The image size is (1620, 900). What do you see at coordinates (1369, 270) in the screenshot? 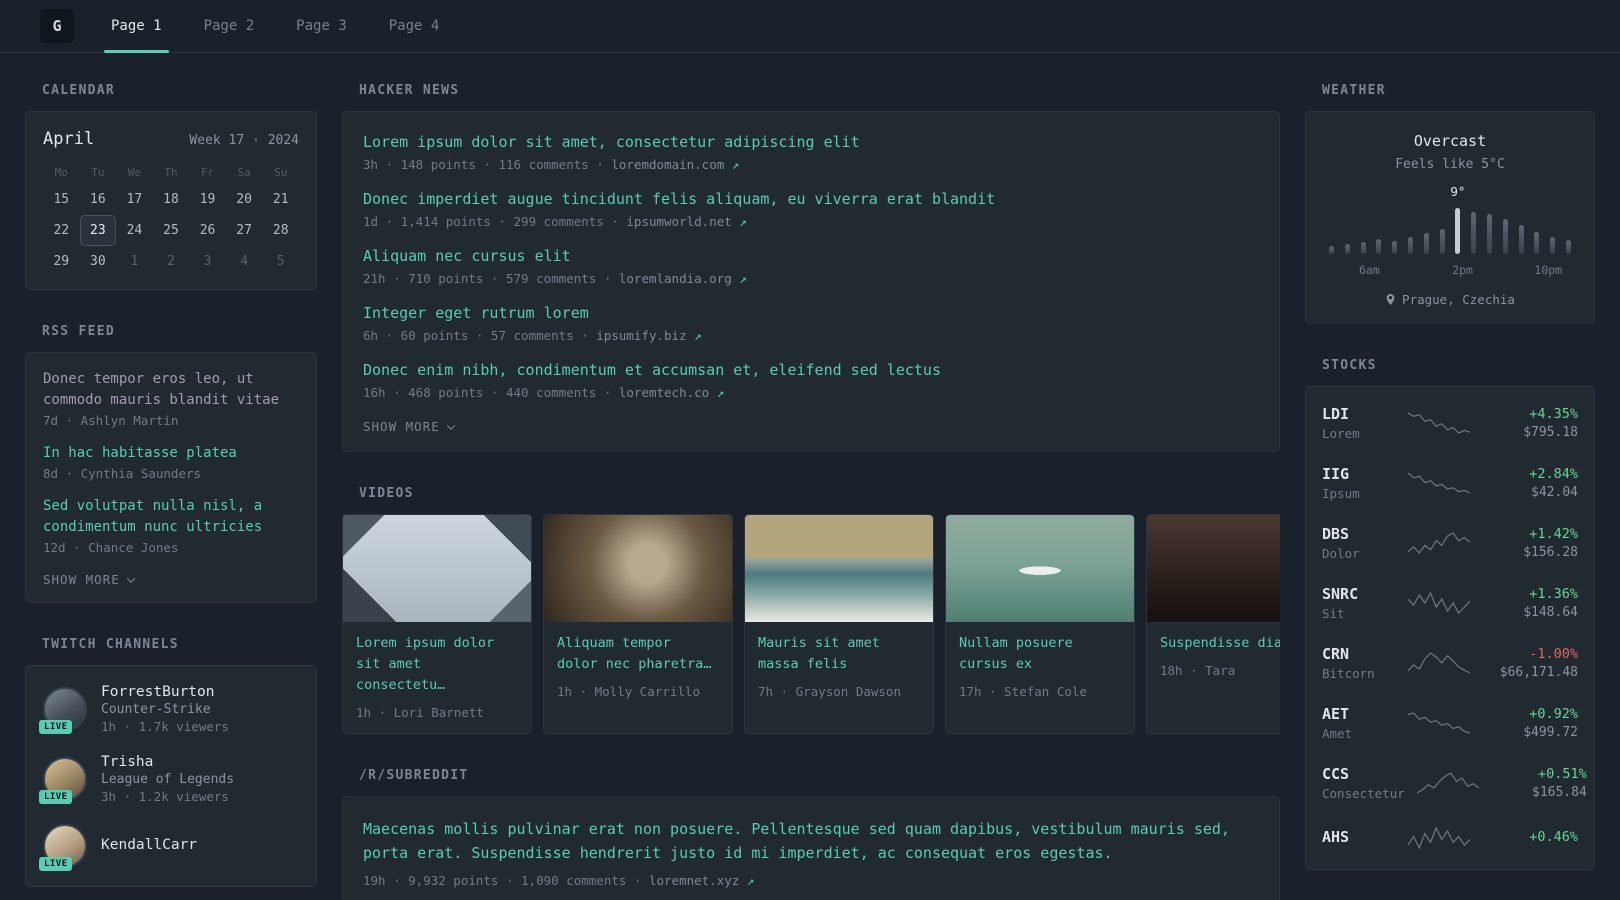
I see `weather-time-label: 6am` at bounding box center [1369, 270].